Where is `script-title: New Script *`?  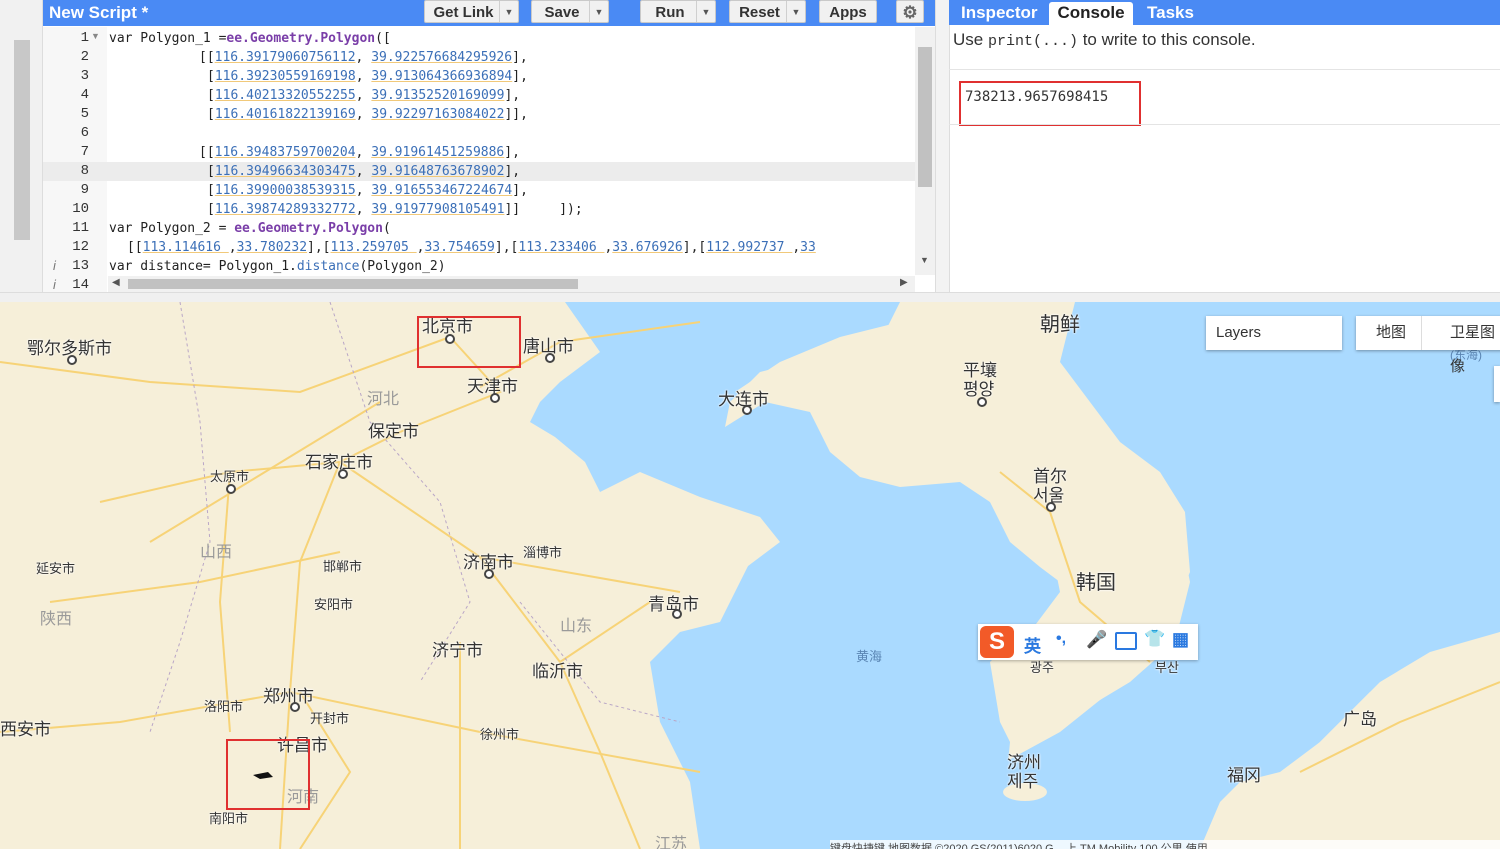
script-title: New Script * is located at coordinates (98, 13).